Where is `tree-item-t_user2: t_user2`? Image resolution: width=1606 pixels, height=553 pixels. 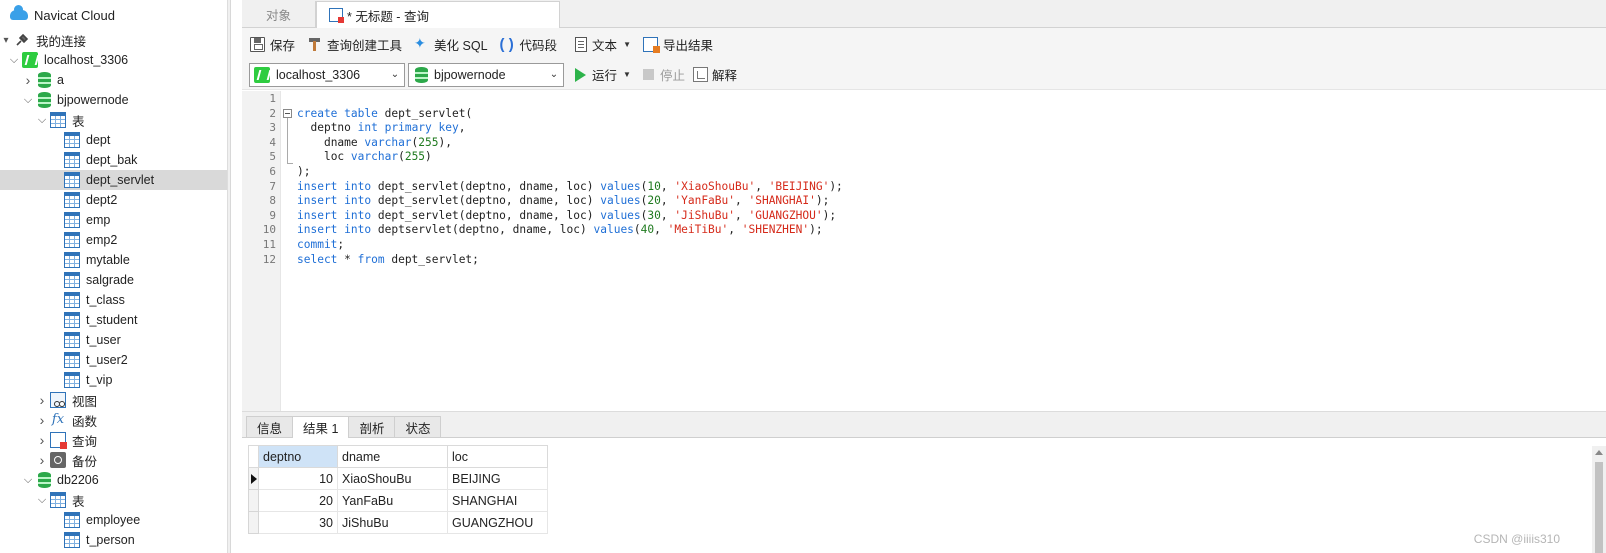
tree-item-t_user2: t_user2 is located at coordinates (115, 360).